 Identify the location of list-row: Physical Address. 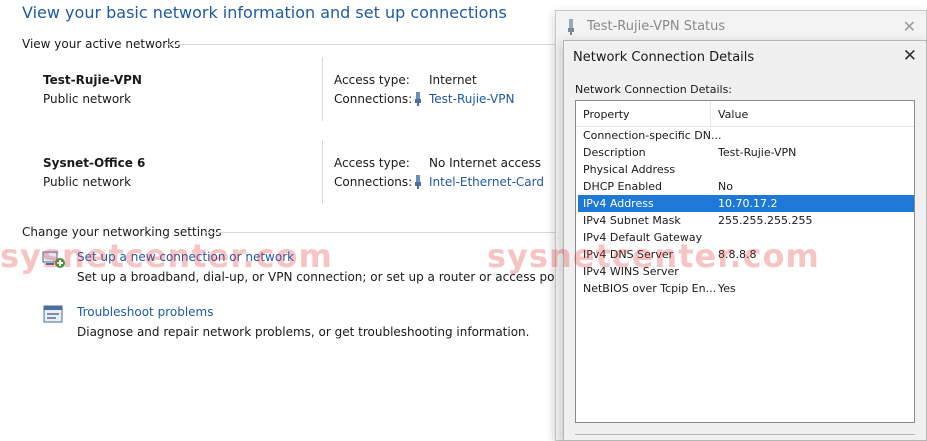
(746, 169).